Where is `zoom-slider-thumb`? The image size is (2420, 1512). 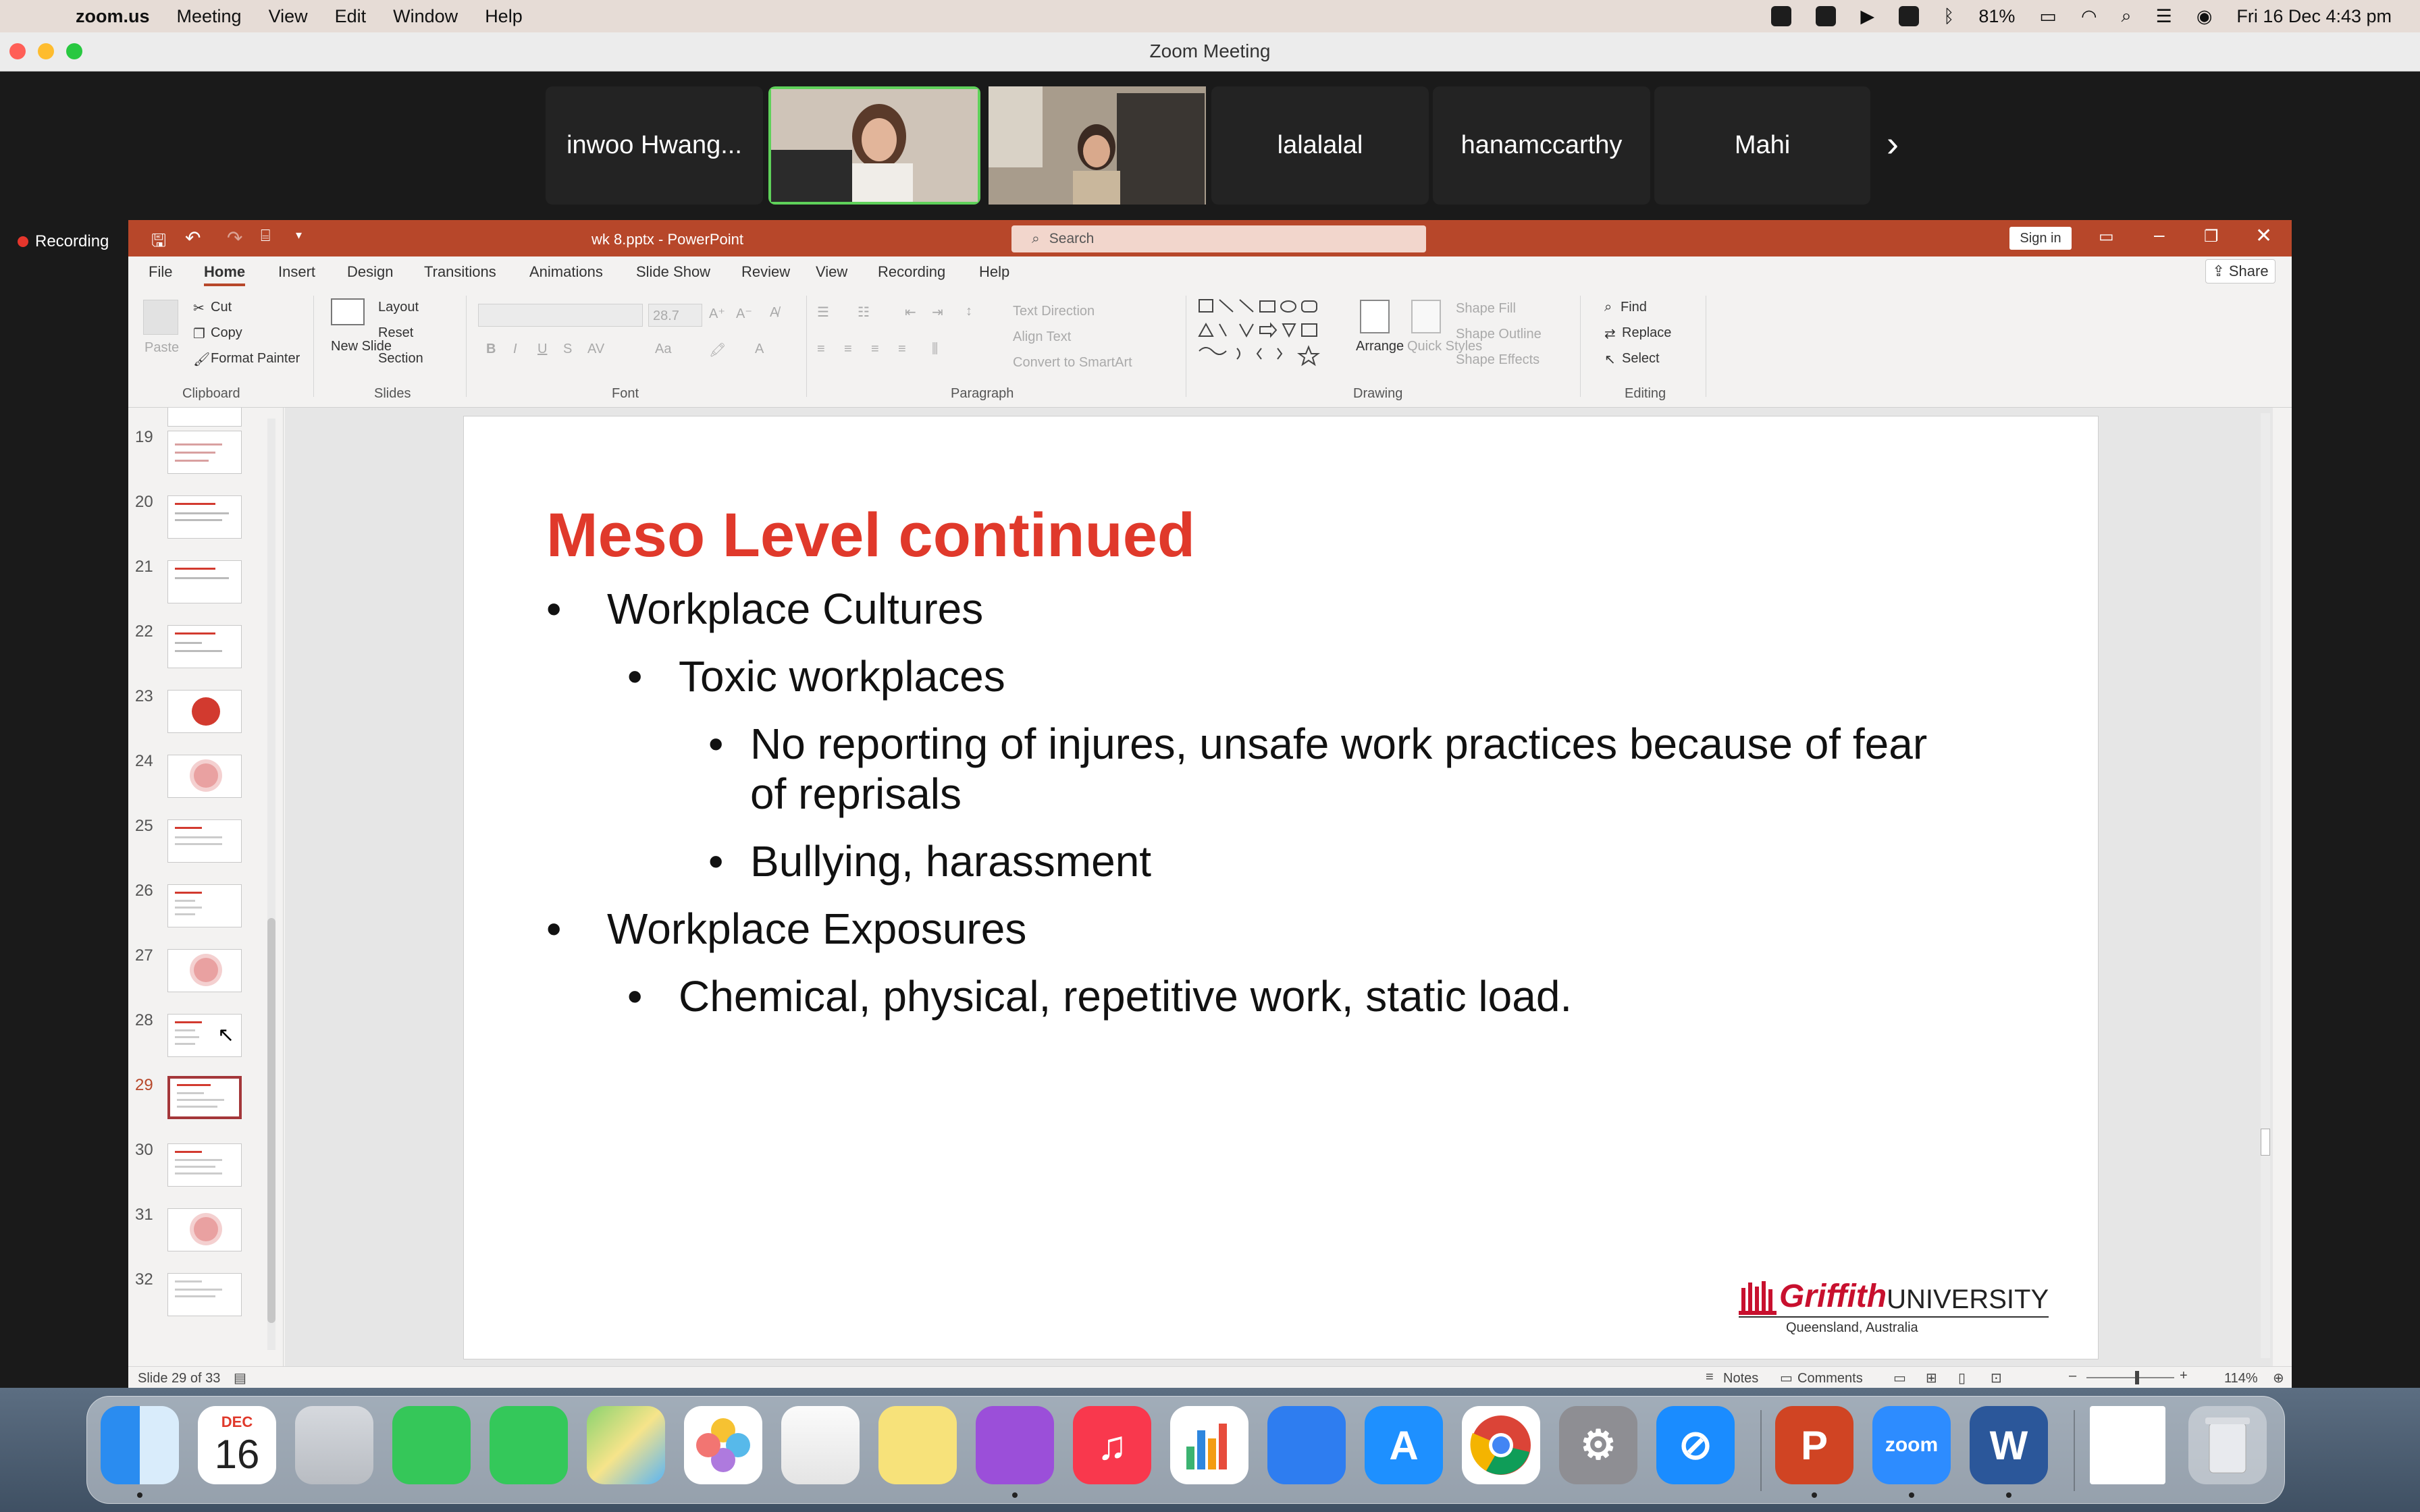 zoom-slider-thumb is located at coordinates (2137, 1377).